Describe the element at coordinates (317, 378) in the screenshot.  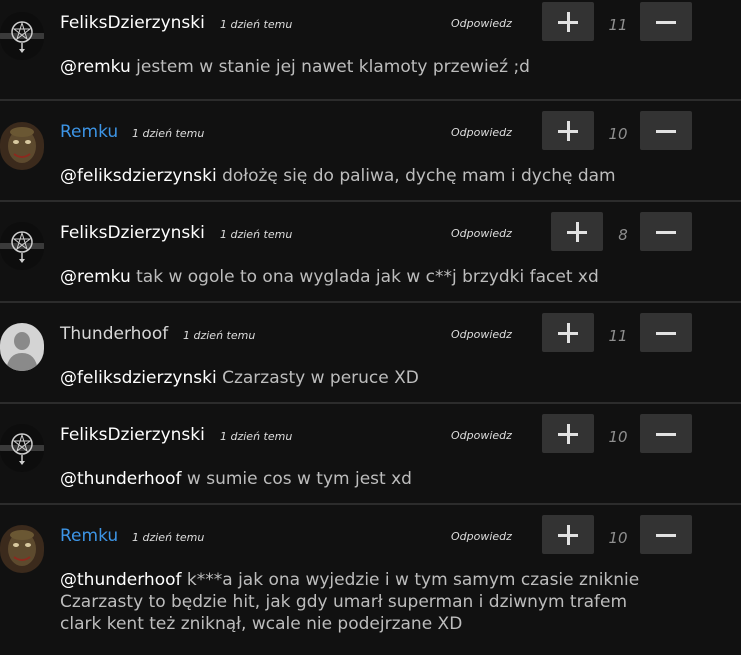
I see `comment-body: Czarzasty w peruce XD` at that location.